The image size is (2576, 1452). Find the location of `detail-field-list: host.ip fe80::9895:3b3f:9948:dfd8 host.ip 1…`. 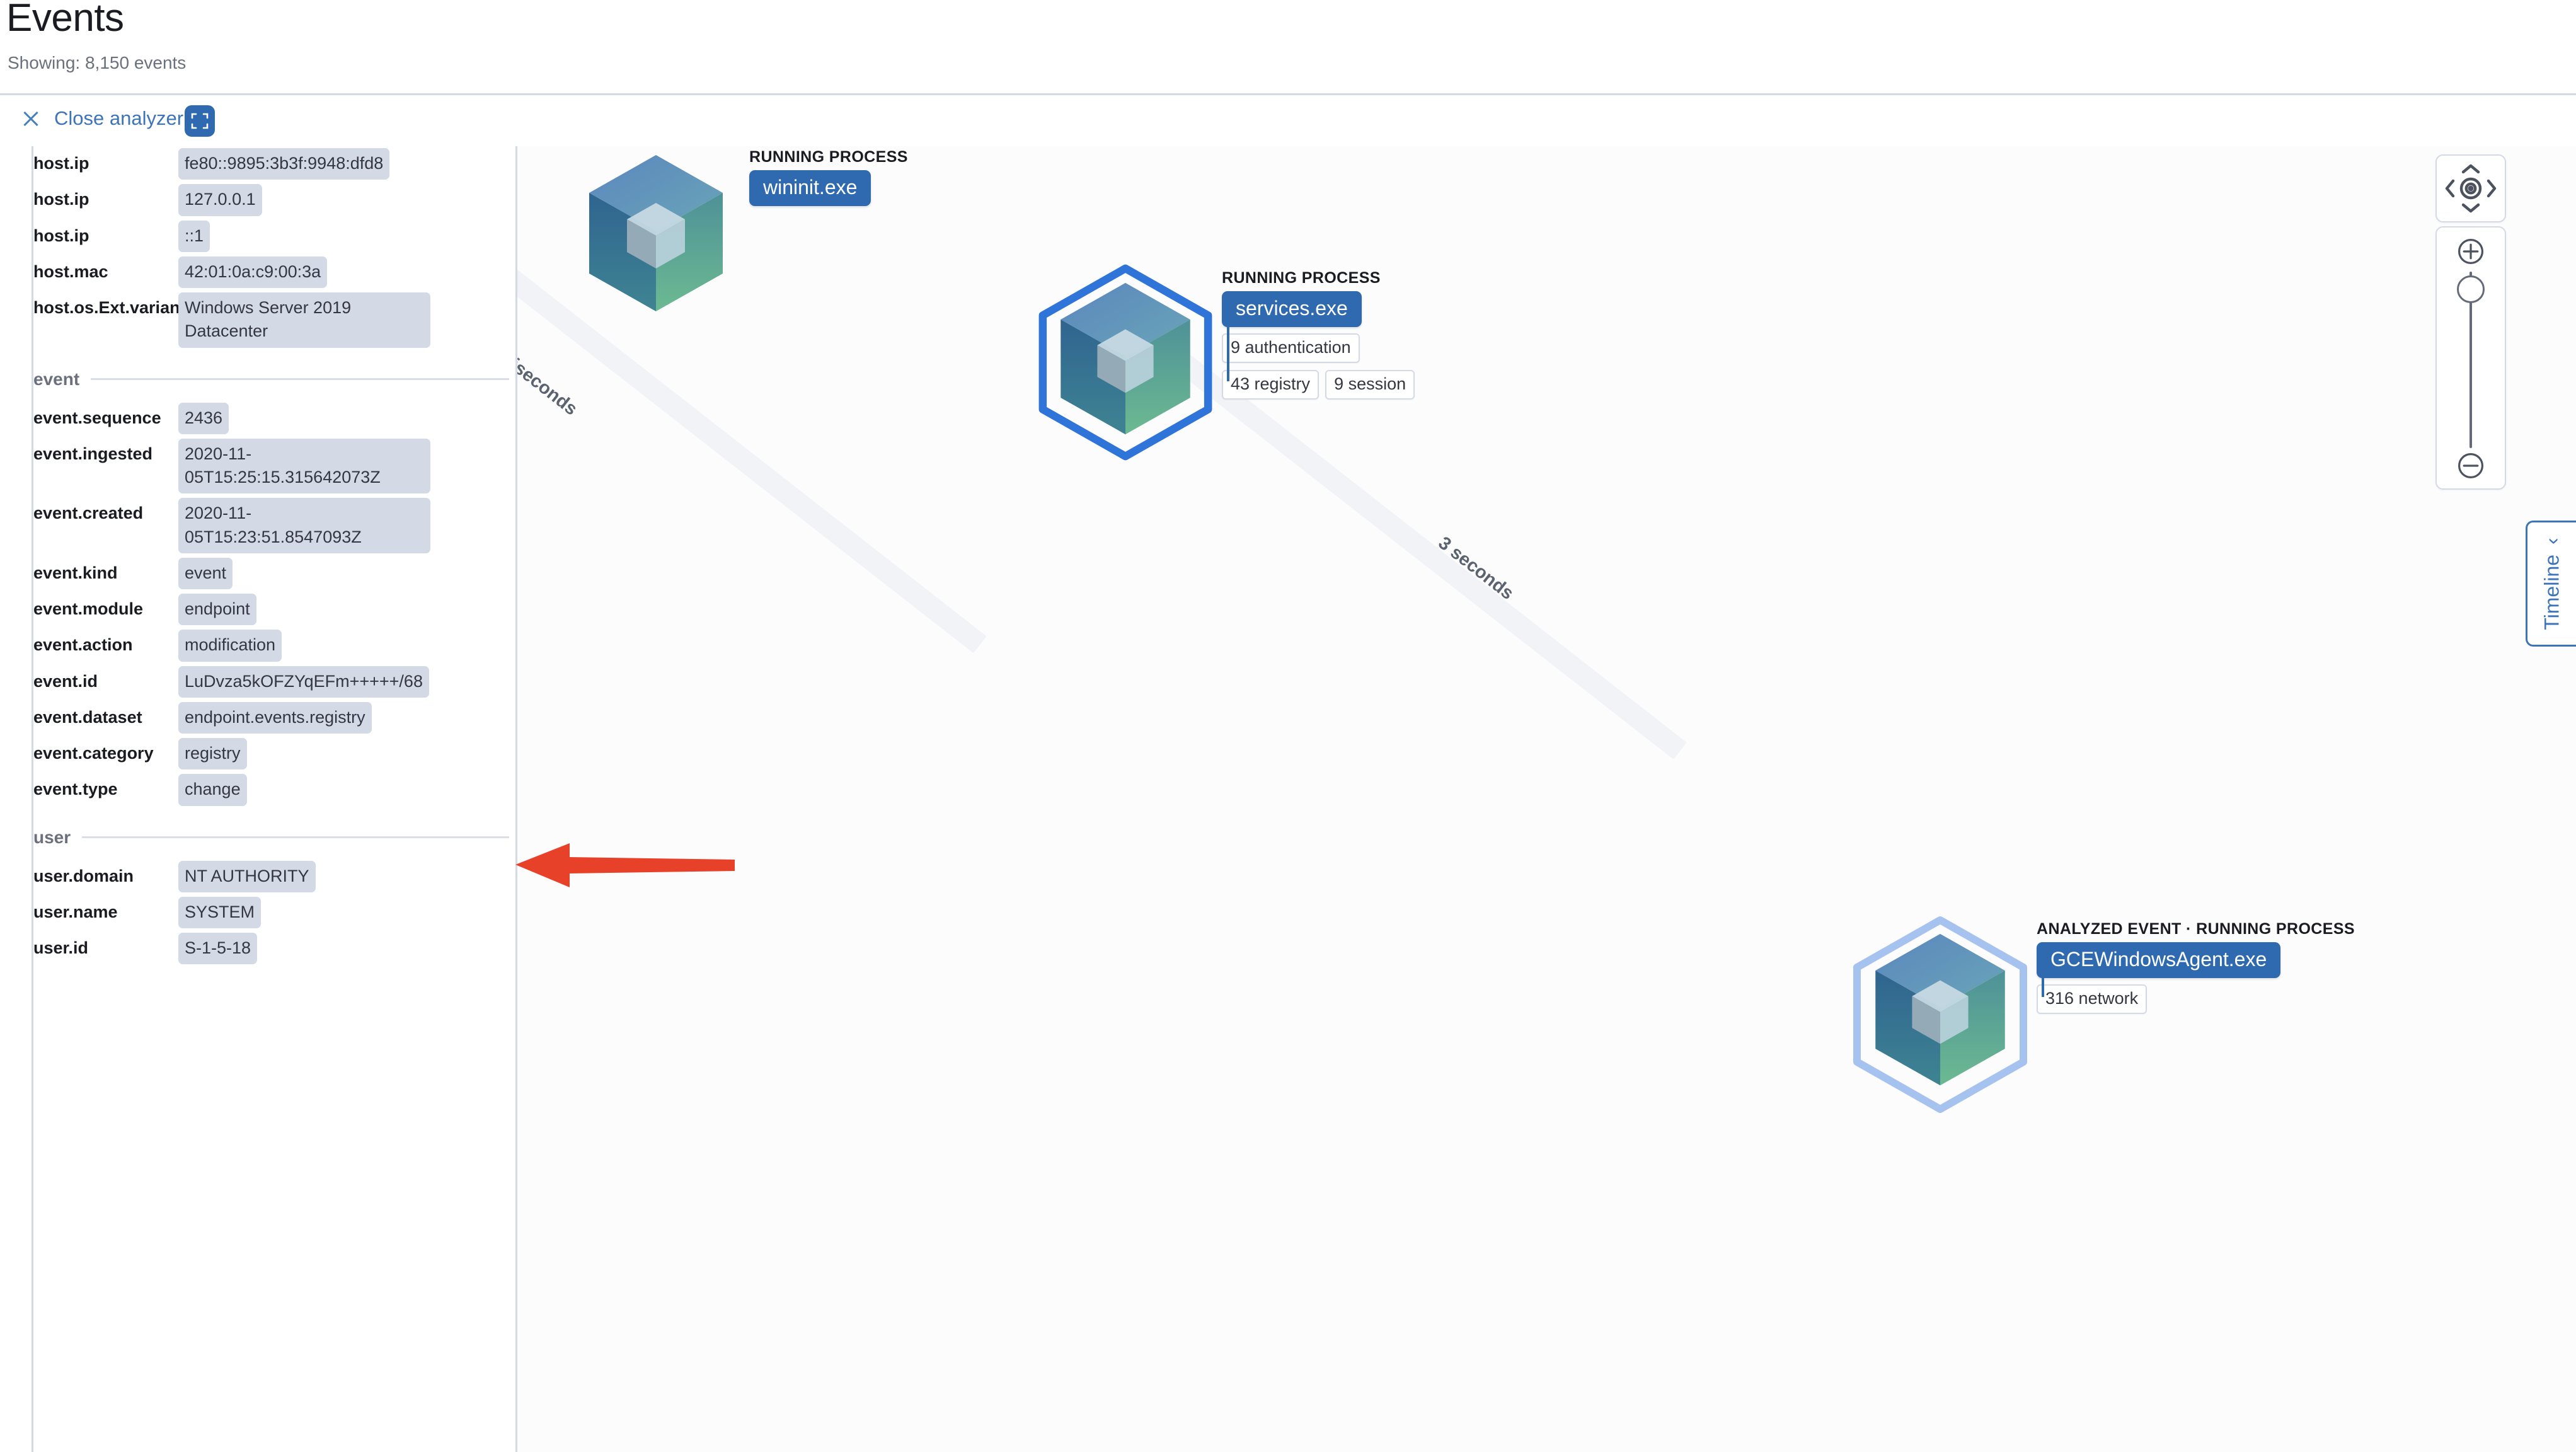

detail-field-list: host.ip fe80::9895:3b3f:9948:dfd8 host.ip 1… is located at coordinates (274, 556).